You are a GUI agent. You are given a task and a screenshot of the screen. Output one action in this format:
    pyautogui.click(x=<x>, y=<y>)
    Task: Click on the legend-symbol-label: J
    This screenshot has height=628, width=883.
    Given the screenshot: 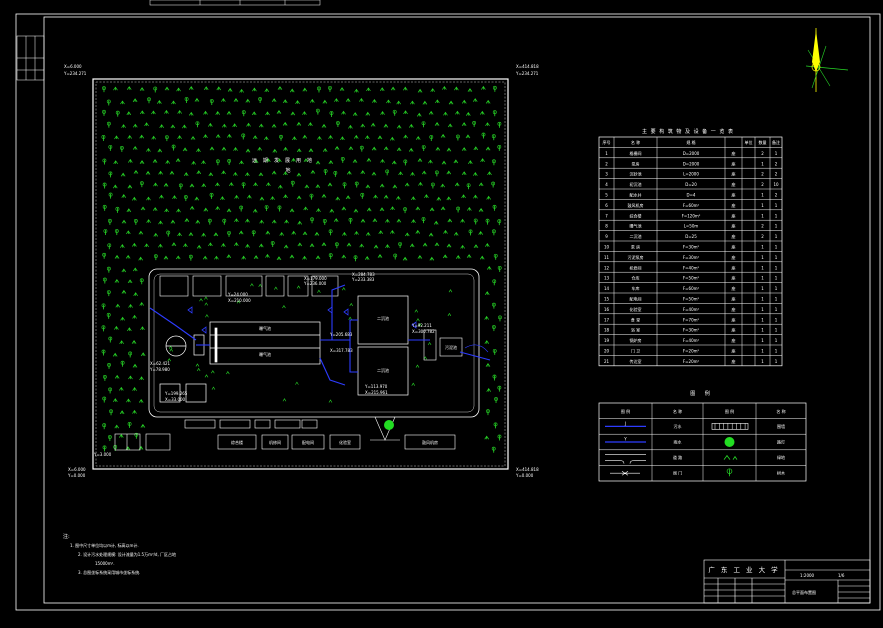 What is the action you would take?
    pyautogui.click(x=625, y=423)
    